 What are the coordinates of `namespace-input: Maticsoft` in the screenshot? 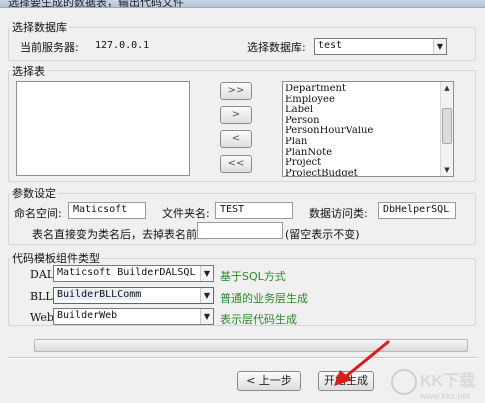 It's located at (107, 210).